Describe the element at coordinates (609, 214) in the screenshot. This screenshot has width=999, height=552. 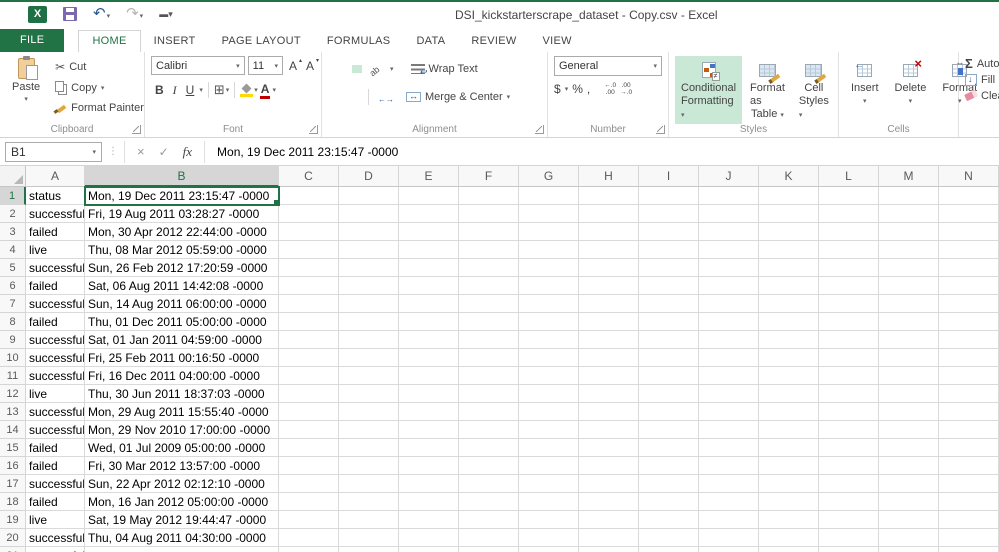
I see `cell-h2` at that location.